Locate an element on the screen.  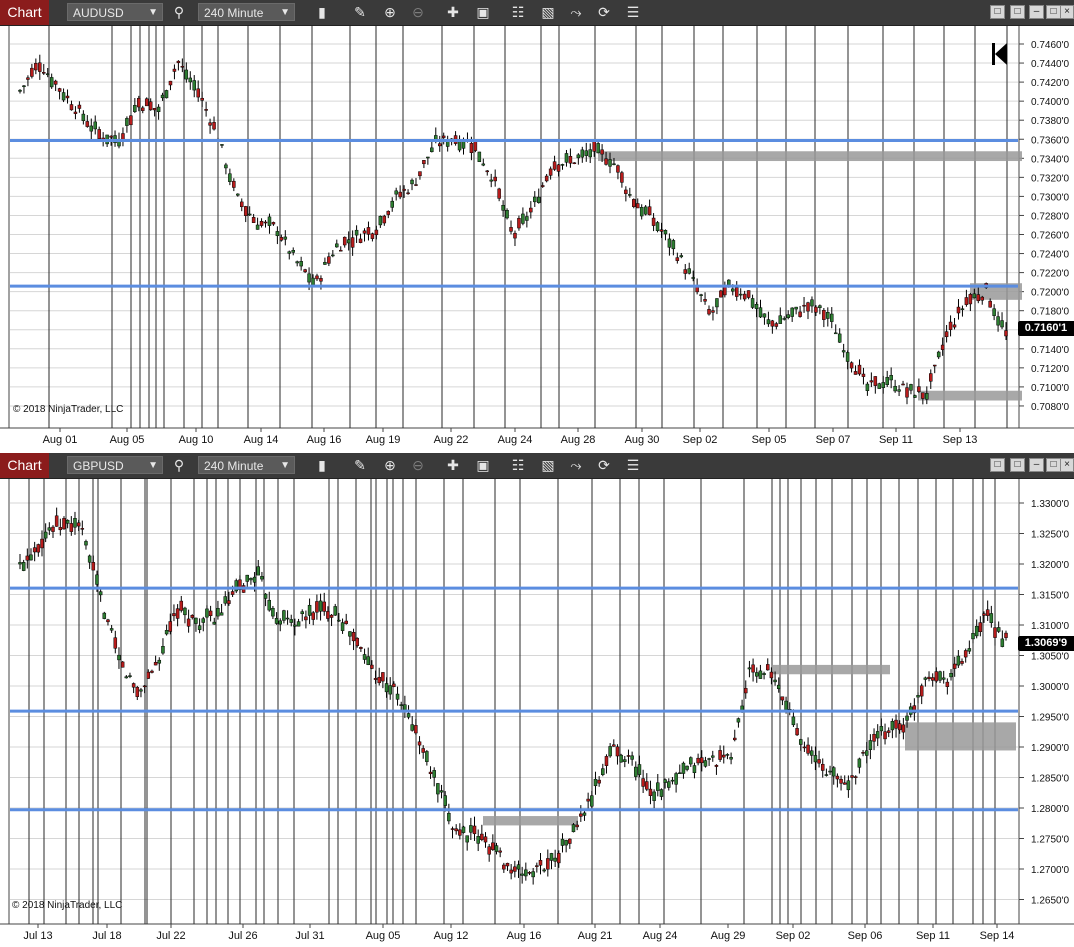
x-tick-label: Aug 22 is located at coordinates (451, 440).